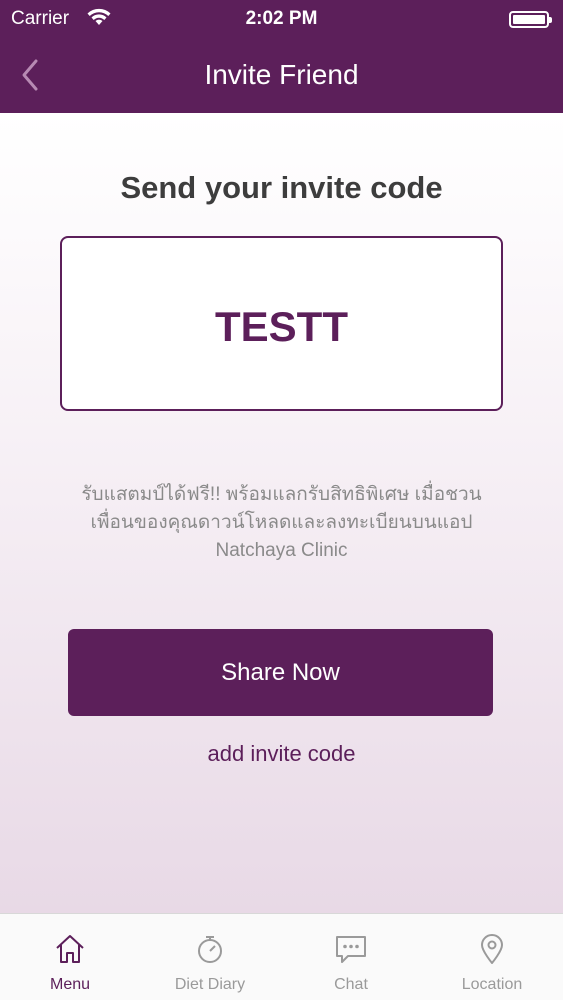 Image resolution: width=563 pixels, height=1000 pixels. I want to click on clock: 2:02 PM, so click(281, 18).